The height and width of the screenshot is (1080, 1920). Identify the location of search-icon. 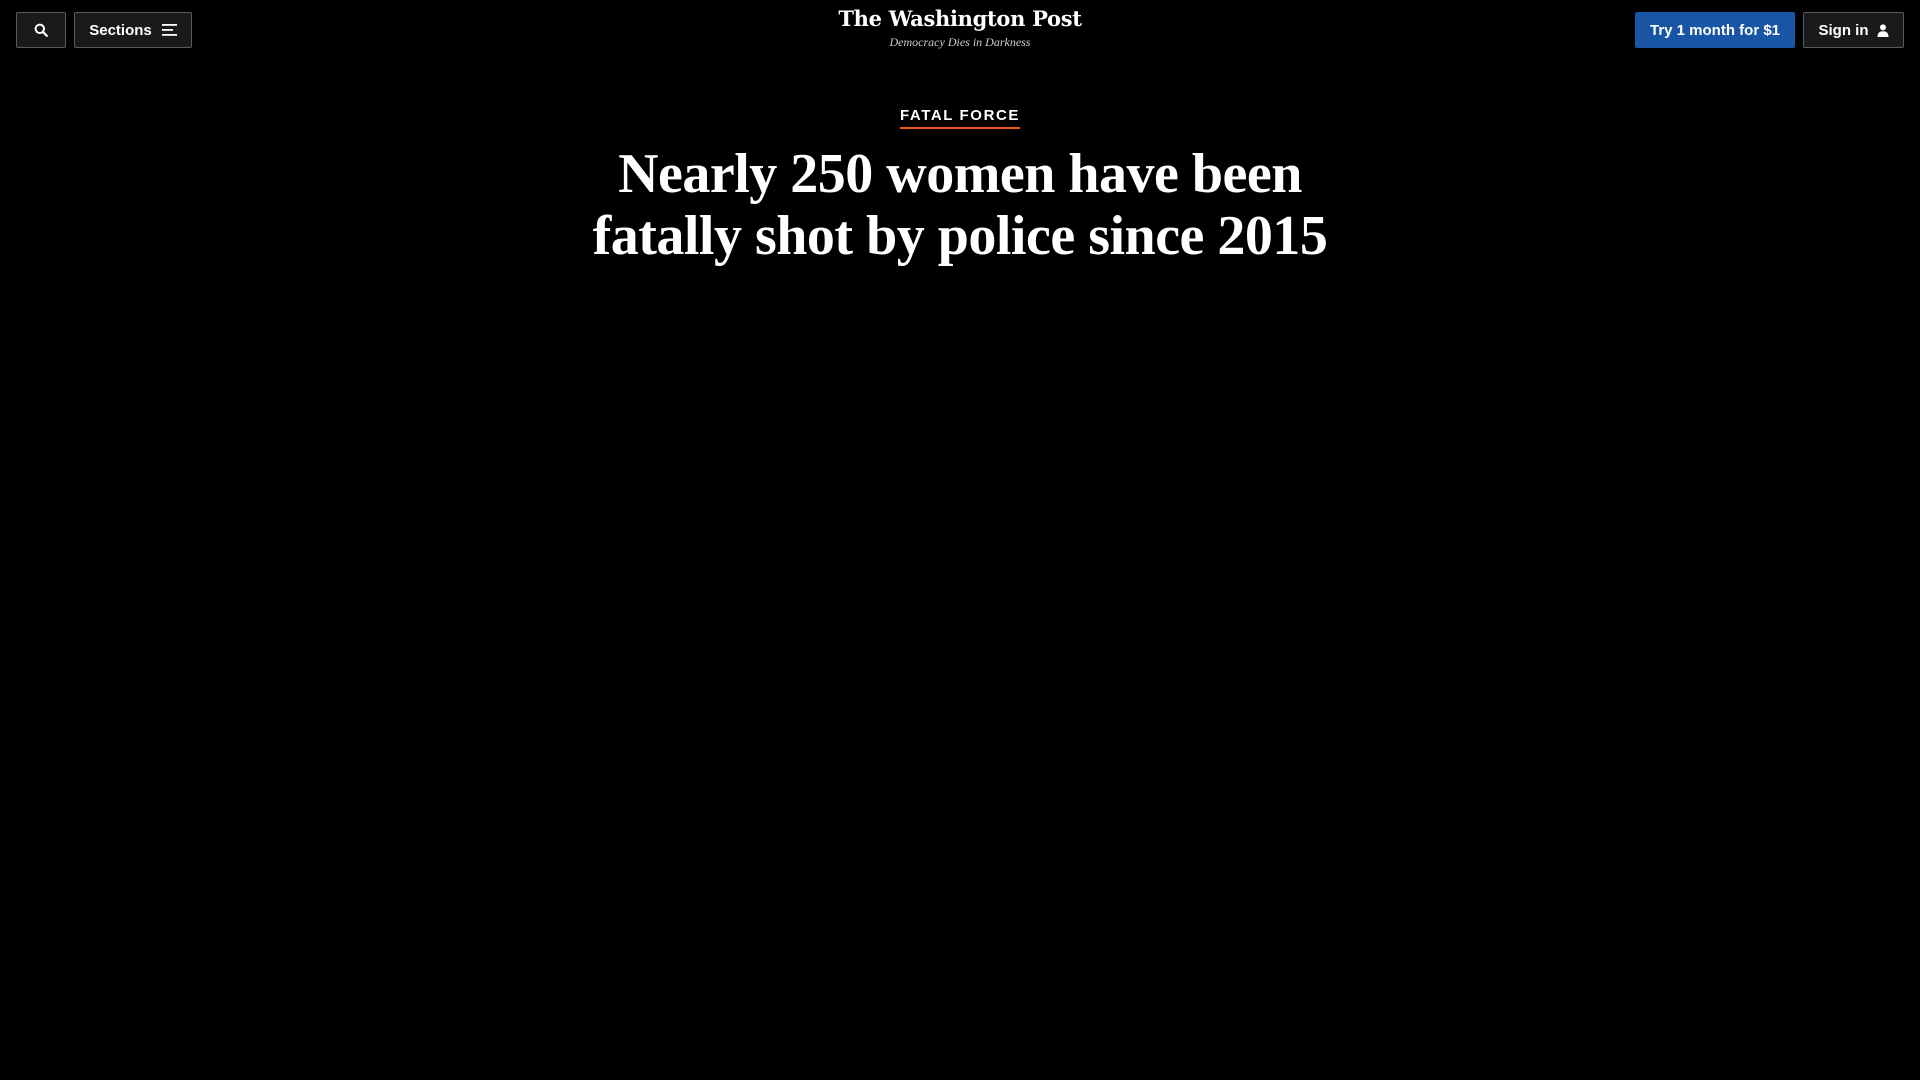
(41, 30).